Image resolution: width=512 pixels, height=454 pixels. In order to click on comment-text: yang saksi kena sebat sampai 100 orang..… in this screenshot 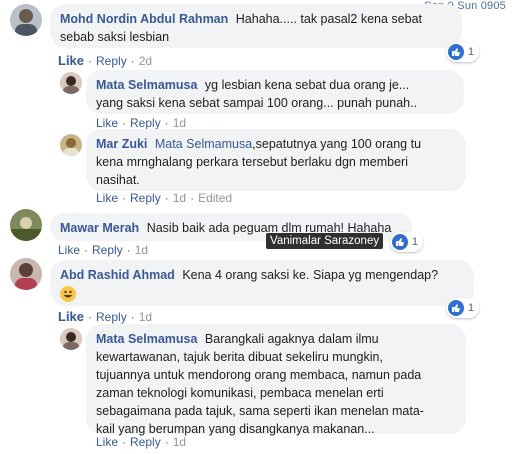, I will do `click(257, 103)`.